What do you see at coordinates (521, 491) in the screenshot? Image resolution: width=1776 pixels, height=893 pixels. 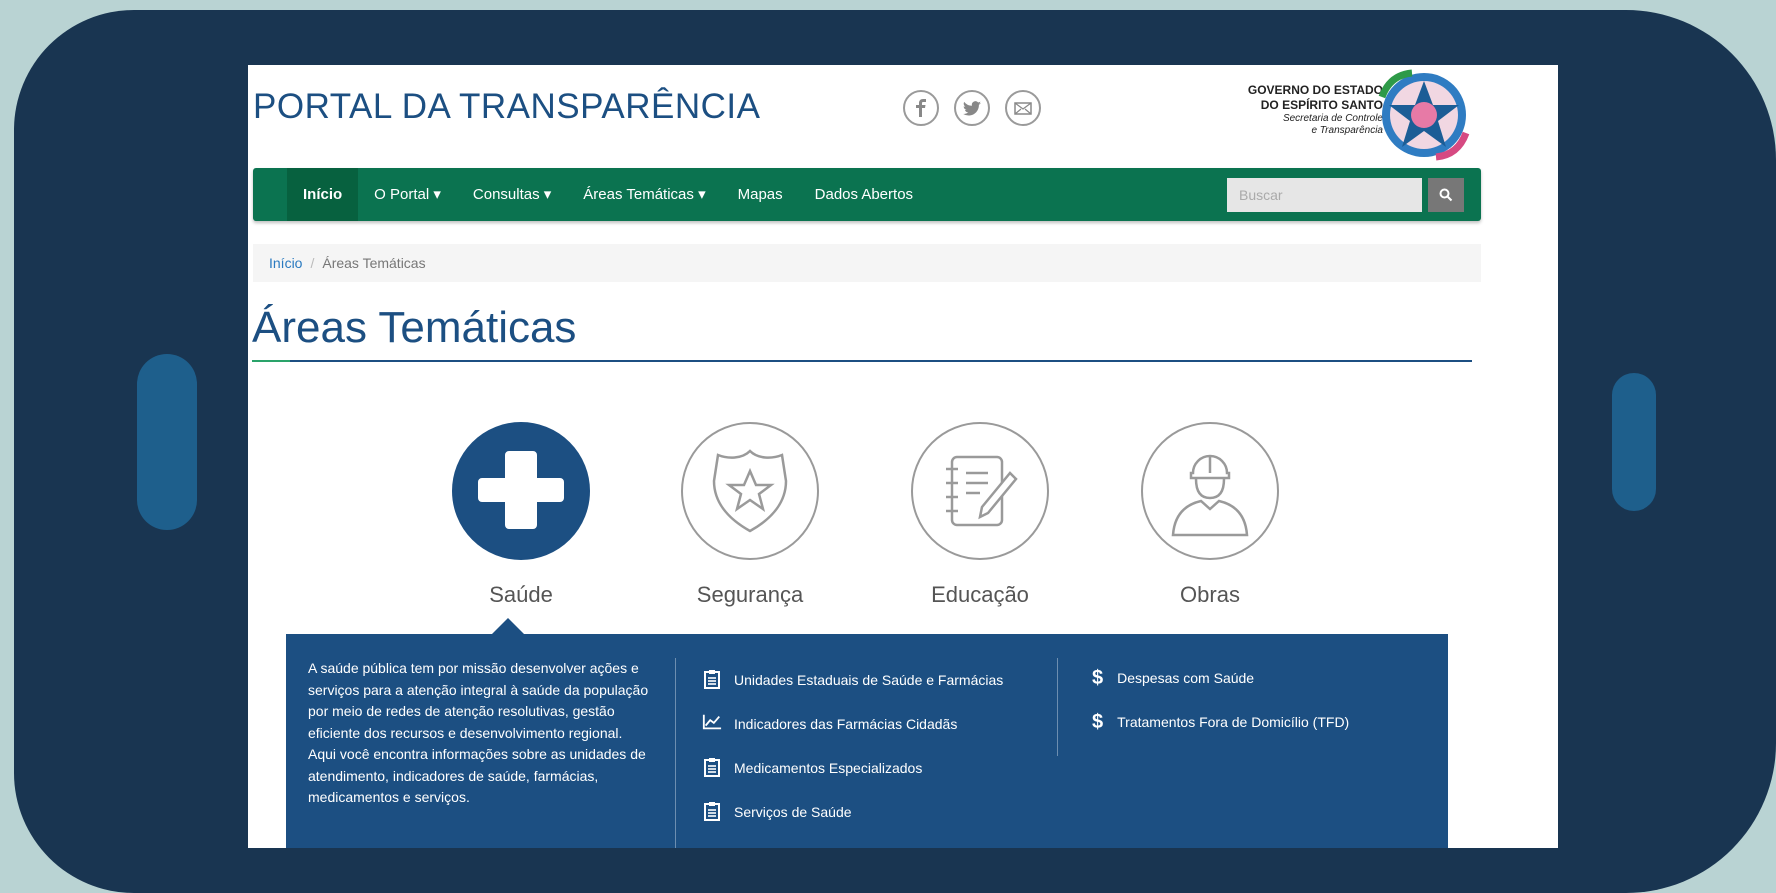 I see `plus-icon` at bounding box center [521, 491].